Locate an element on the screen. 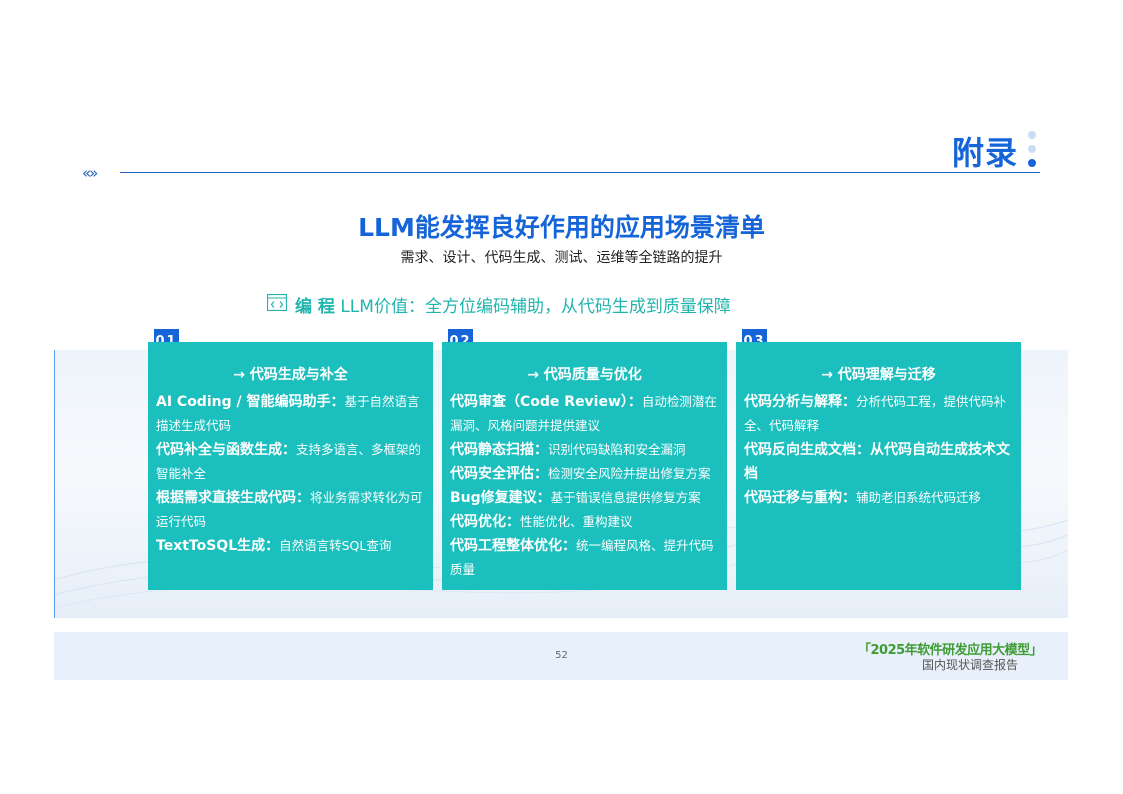  list-item: 代码优化：性能优化、重构建议 is located at coordinates (541, 522).